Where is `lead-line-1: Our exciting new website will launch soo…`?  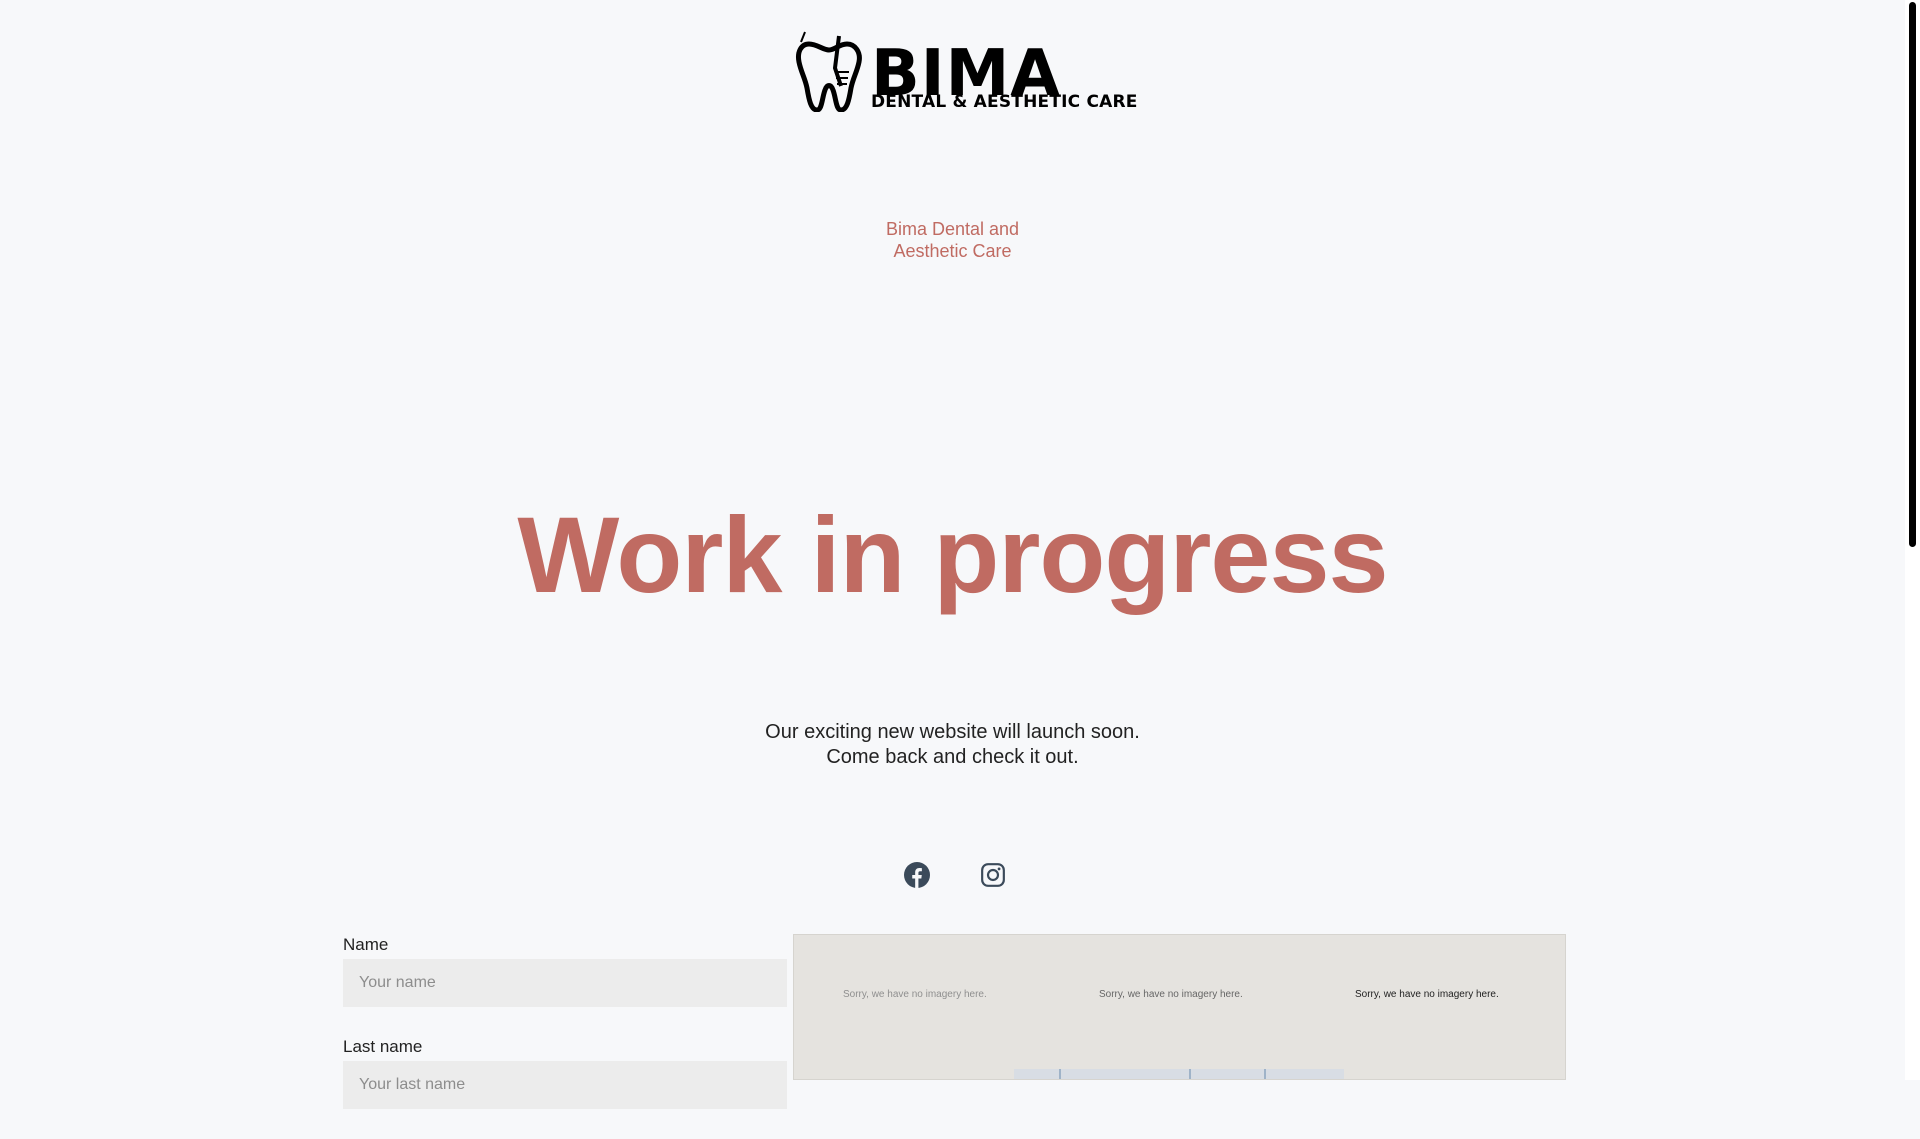
lead-line-1: Our exciting new website will launch soo… is located at coordinates (952, 732).